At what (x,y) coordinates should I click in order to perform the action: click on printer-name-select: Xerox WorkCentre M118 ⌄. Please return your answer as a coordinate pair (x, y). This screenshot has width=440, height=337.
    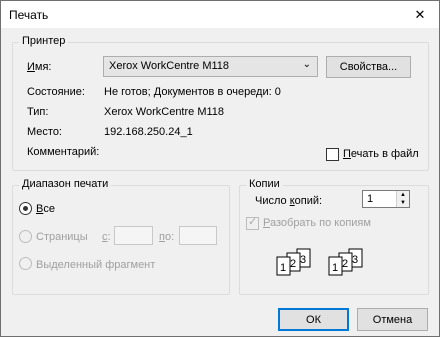
    Looking at the image, I should click on (210, 66).